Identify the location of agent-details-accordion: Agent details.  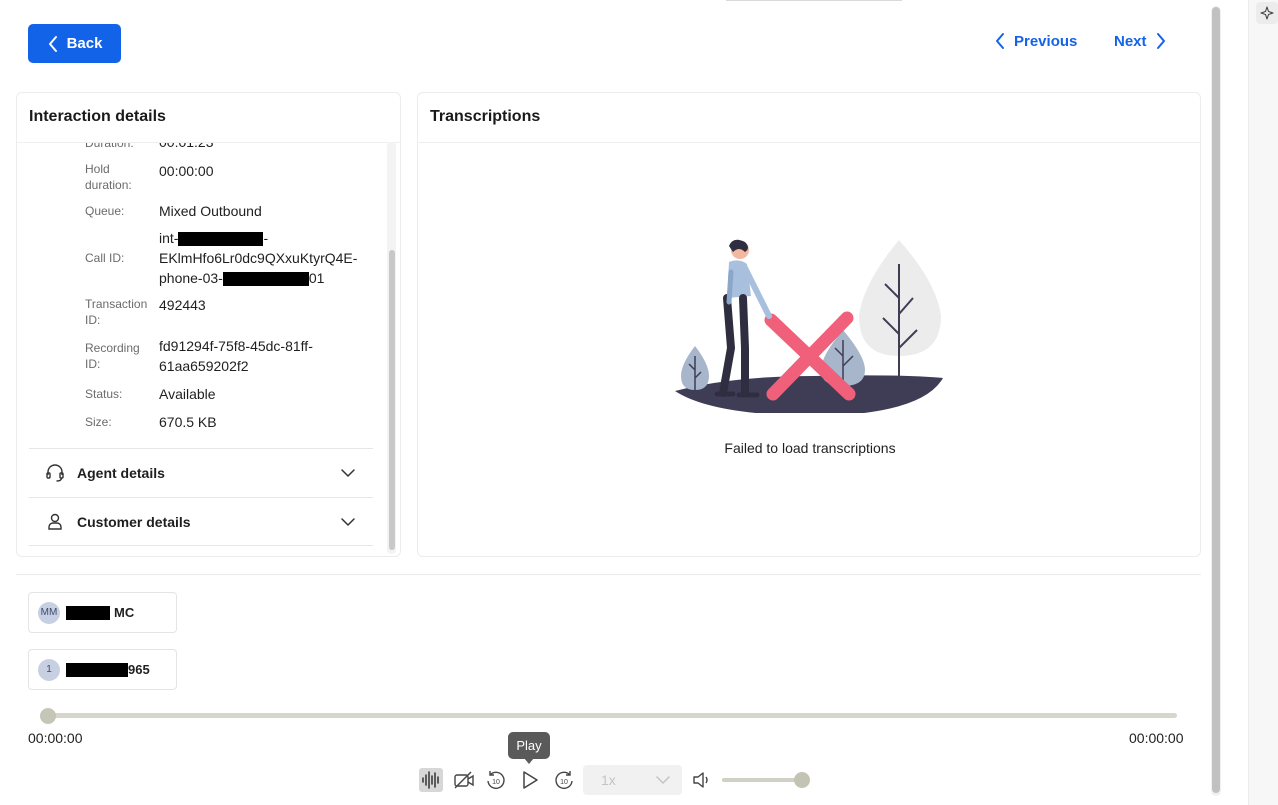
(201, 472).